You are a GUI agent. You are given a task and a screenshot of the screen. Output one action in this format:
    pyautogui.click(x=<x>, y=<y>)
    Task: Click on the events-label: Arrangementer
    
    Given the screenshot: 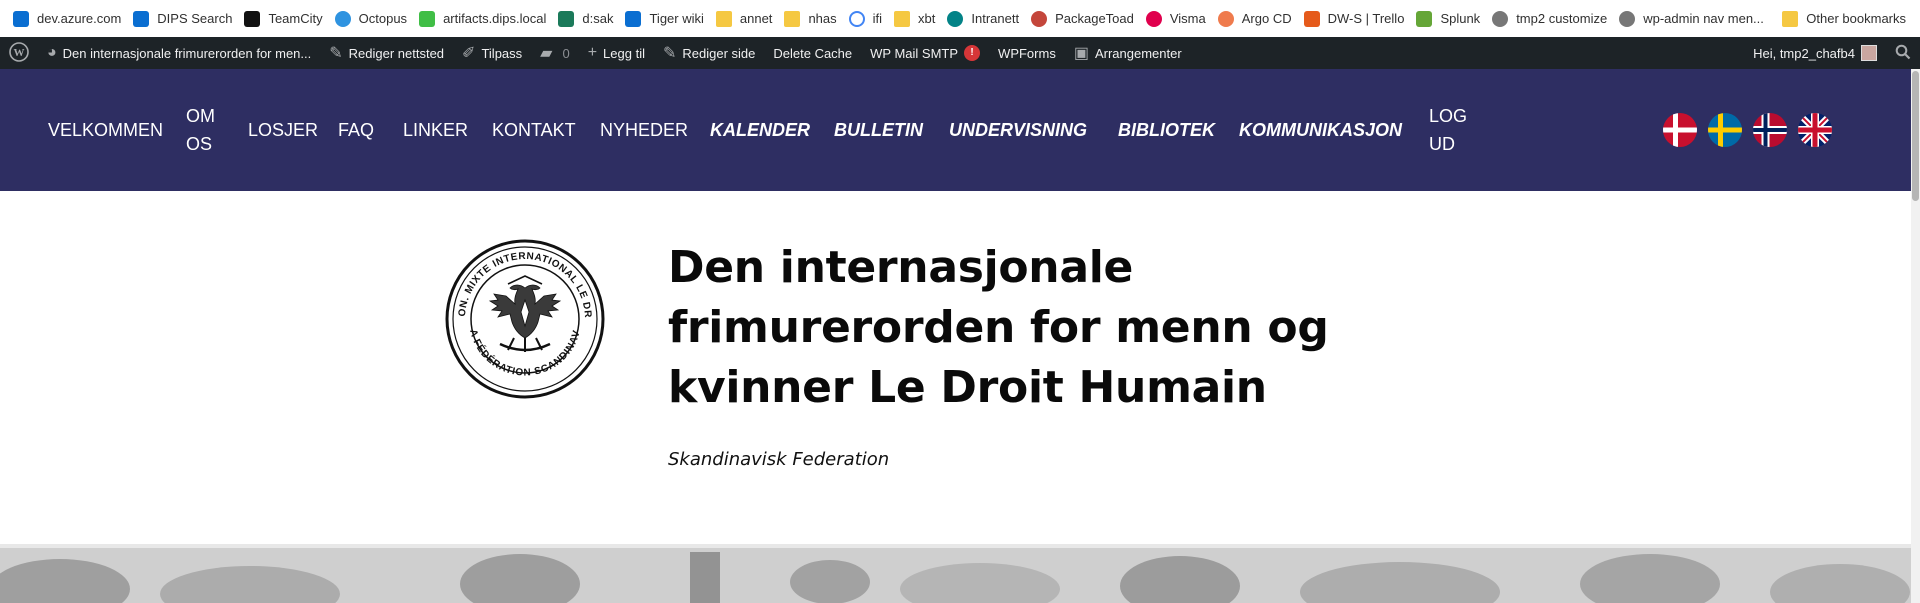 What is the action you would take?
    pyautogui.click(x=1138, y=53)
    